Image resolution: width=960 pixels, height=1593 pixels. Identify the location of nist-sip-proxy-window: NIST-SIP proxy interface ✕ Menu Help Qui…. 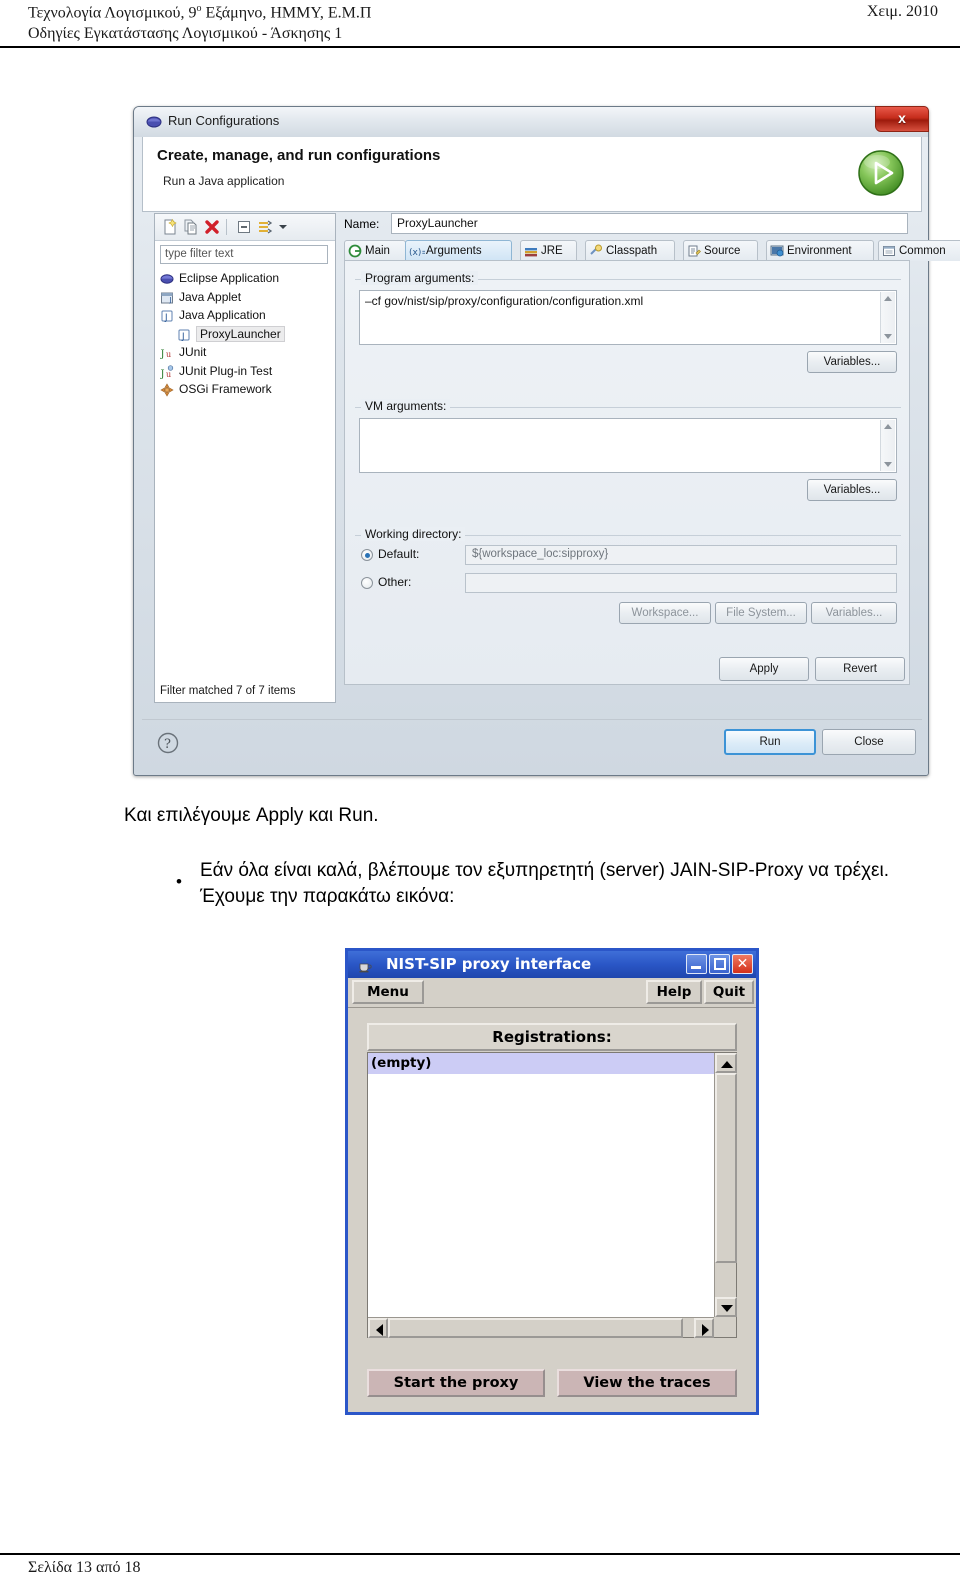
(552, 1181).